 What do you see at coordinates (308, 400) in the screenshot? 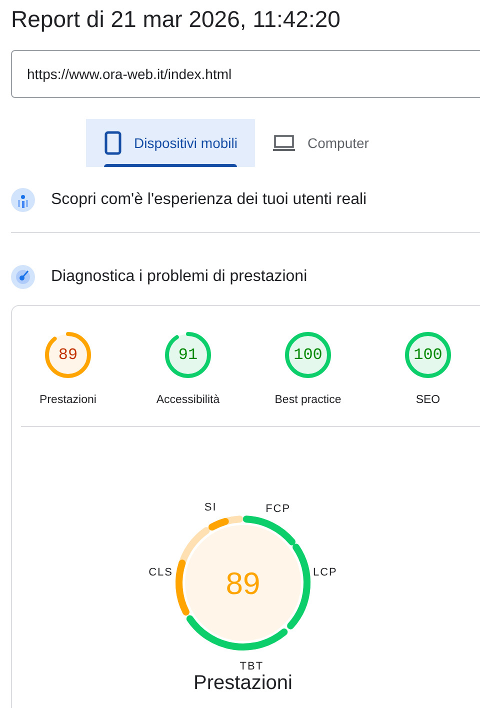
I see `score-label: Best practice` at bounding box center [308, 400].